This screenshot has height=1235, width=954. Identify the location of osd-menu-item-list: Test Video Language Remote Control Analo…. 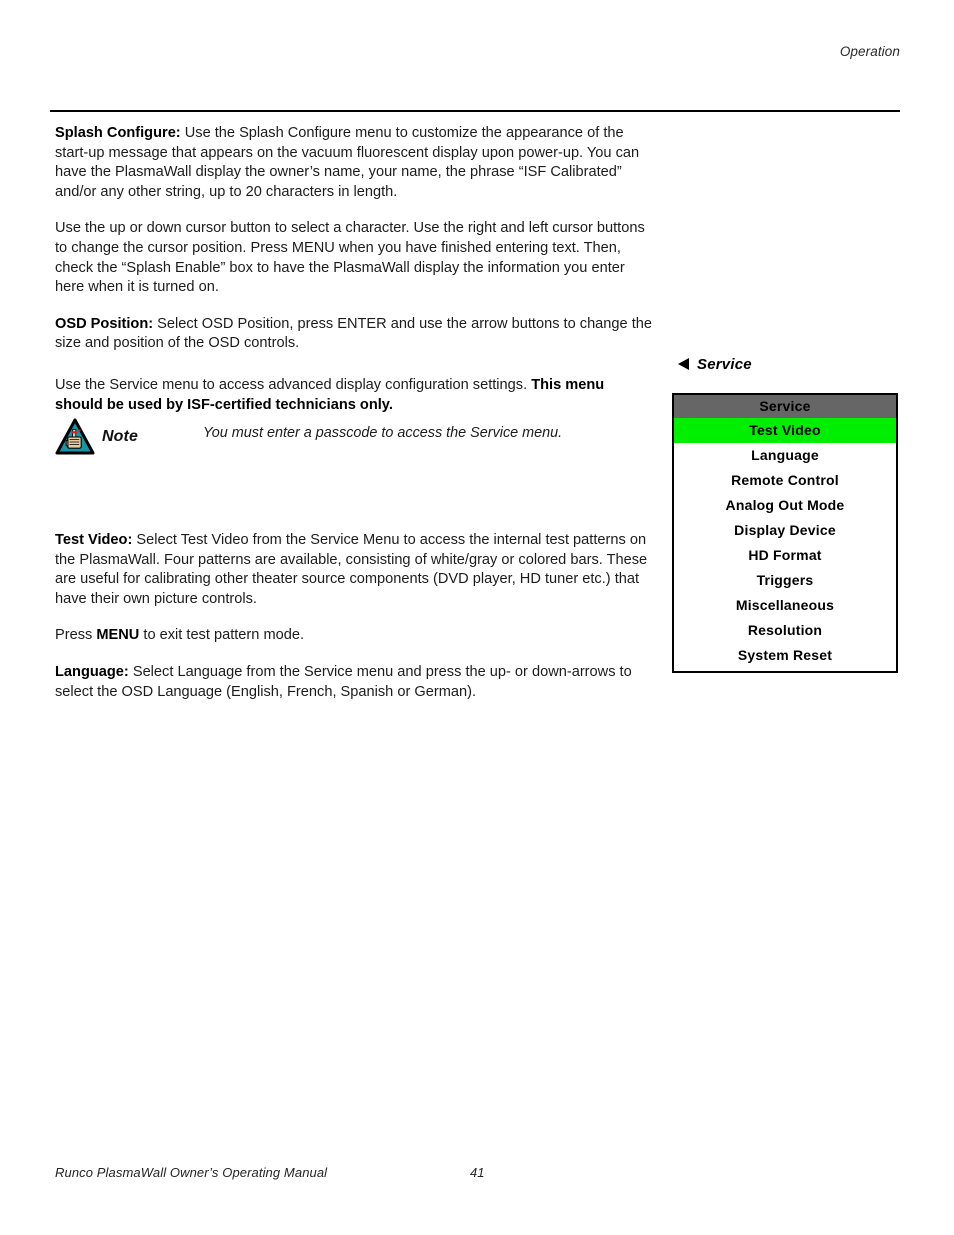
(785, 544).